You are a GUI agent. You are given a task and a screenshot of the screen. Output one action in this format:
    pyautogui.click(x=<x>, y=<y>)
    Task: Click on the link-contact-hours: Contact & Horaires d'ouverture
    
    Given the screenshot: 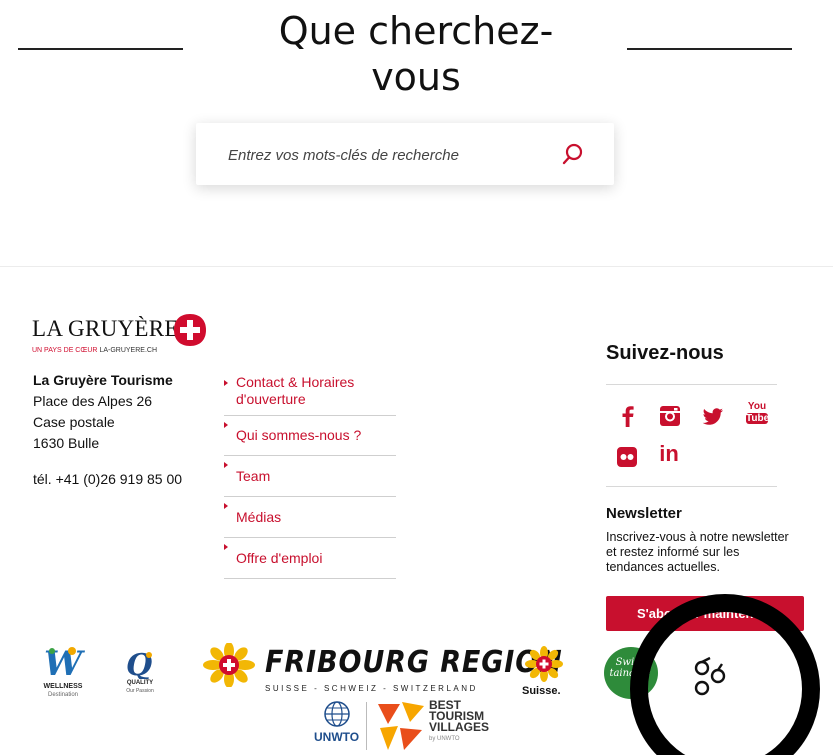 What is the action you would take?
    pyautogui.click(x=310, y=395)
    